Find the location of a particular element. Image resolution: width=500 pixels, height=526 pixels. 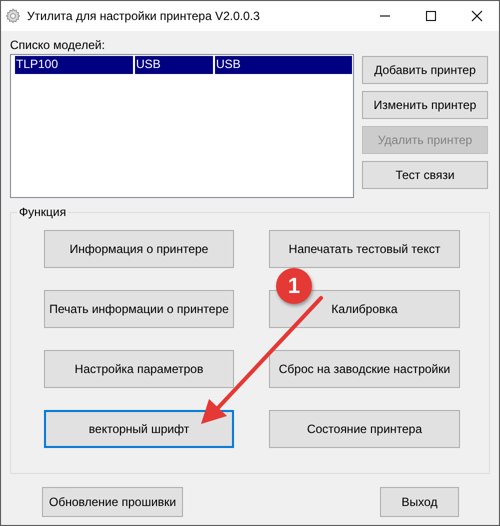

function-button: Сброс на заводские настройки is located at coordinates (364, 369).